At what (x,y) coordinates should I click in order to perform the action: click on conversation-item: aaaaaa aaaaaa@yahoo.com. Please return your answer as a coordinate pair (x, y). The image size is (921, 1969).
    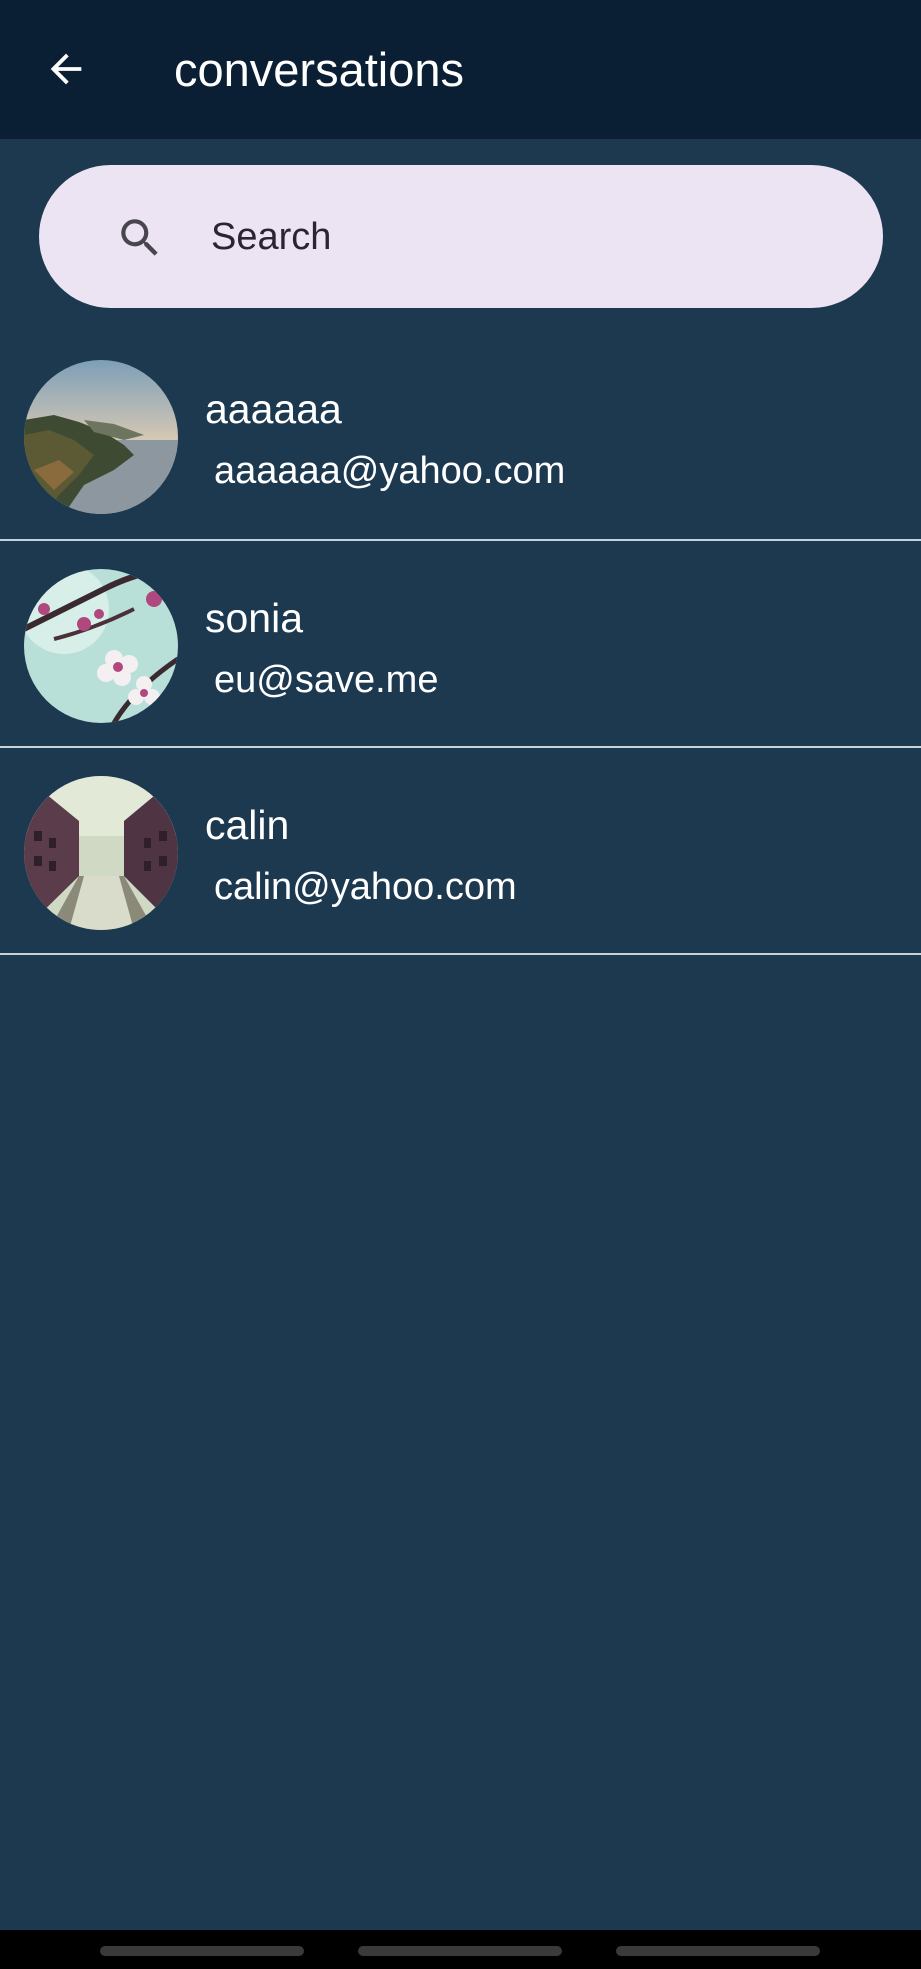
    Looking at the image, I should click on (460, 436).